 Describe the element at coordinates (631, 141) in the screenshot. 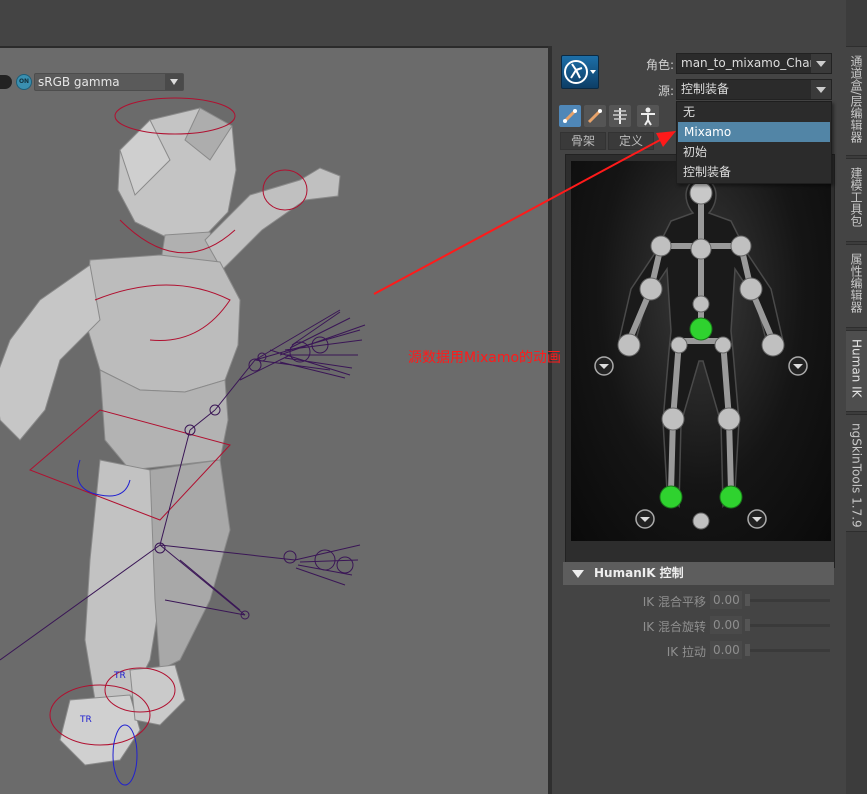

I see `tab-definition: 定义` at that location.